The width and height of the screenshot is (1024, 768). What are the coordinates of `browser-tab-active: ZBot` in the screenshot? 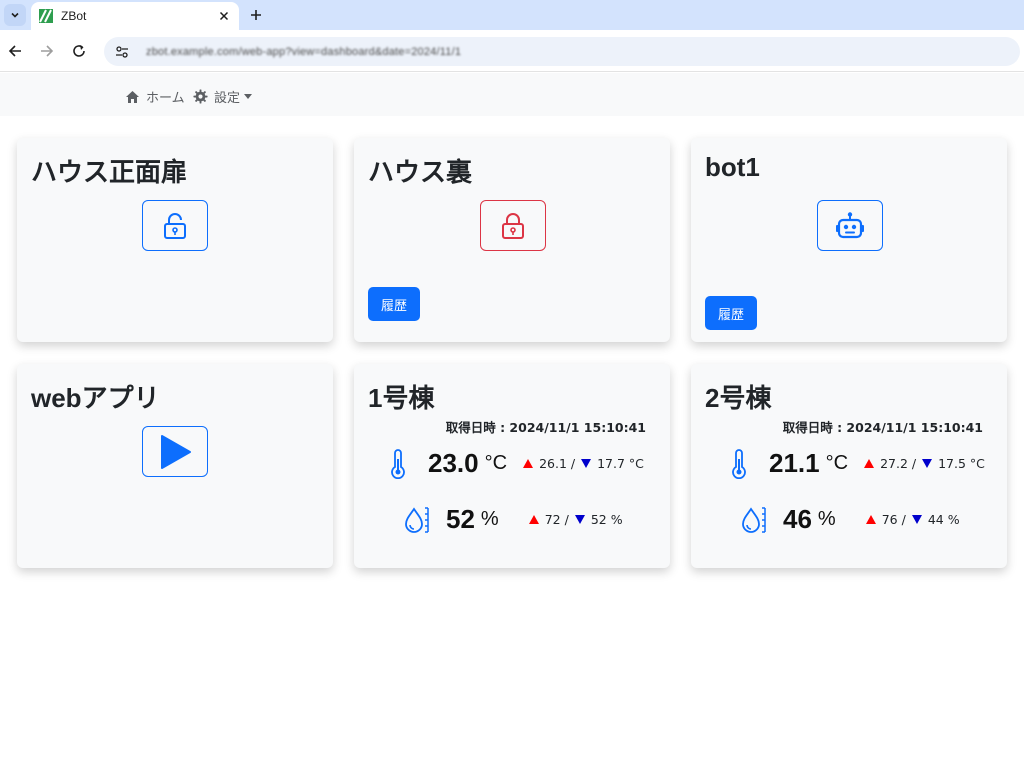 It's located at (135, 16).